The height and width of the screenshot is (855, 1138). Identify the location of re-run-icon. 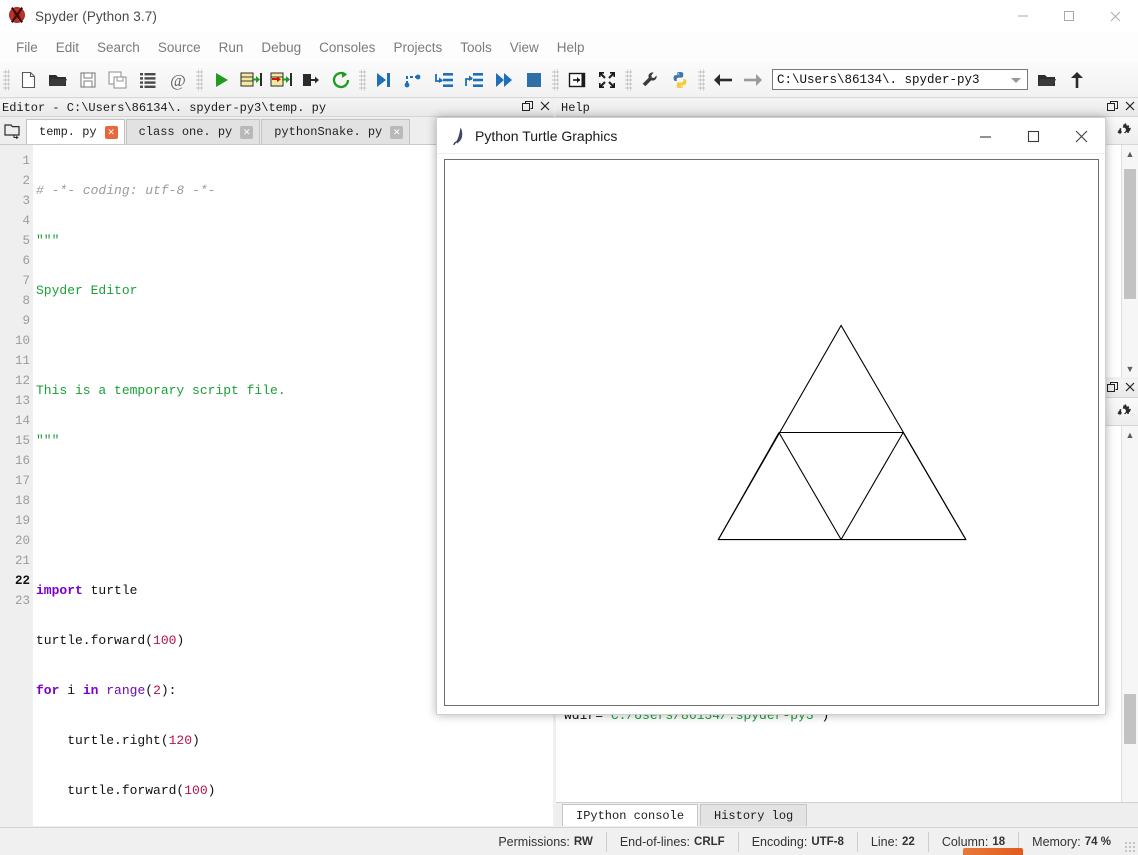
(341, 80).